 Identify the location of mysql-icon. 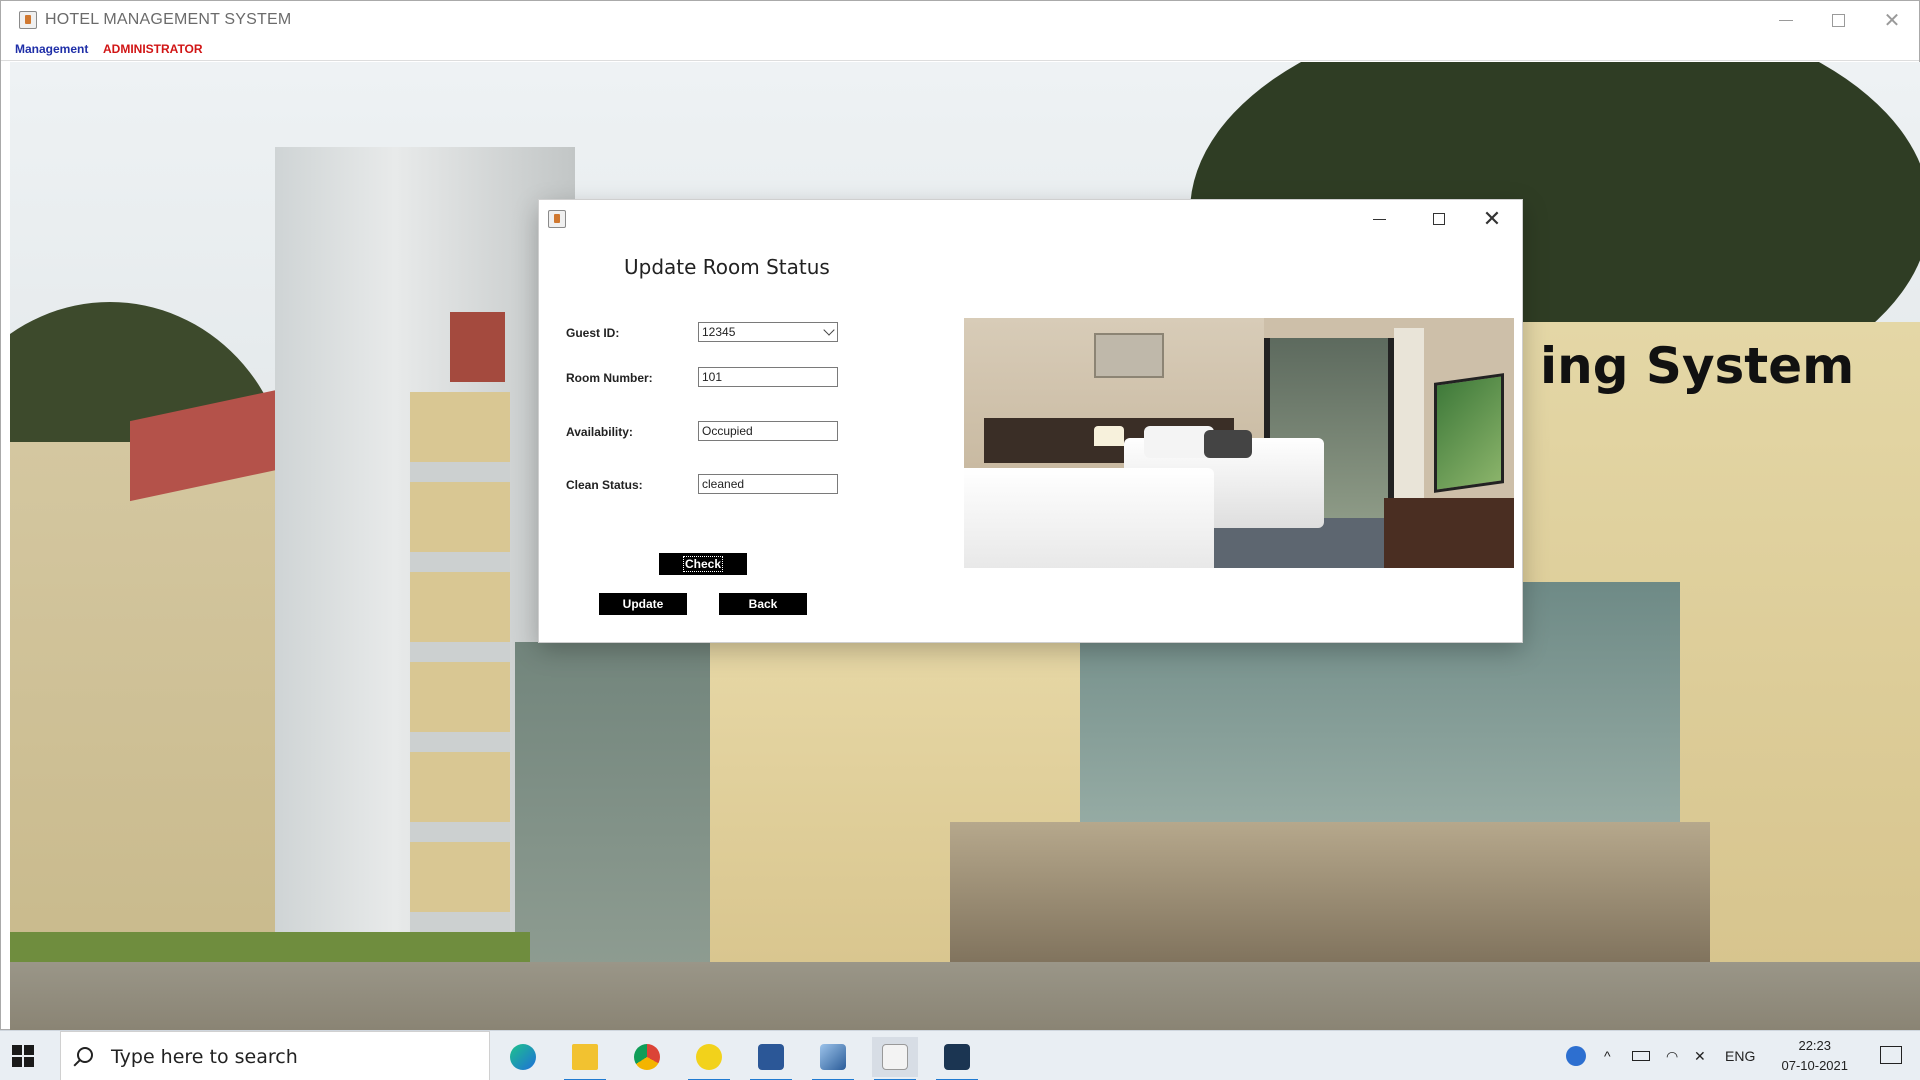
(957, 1058).